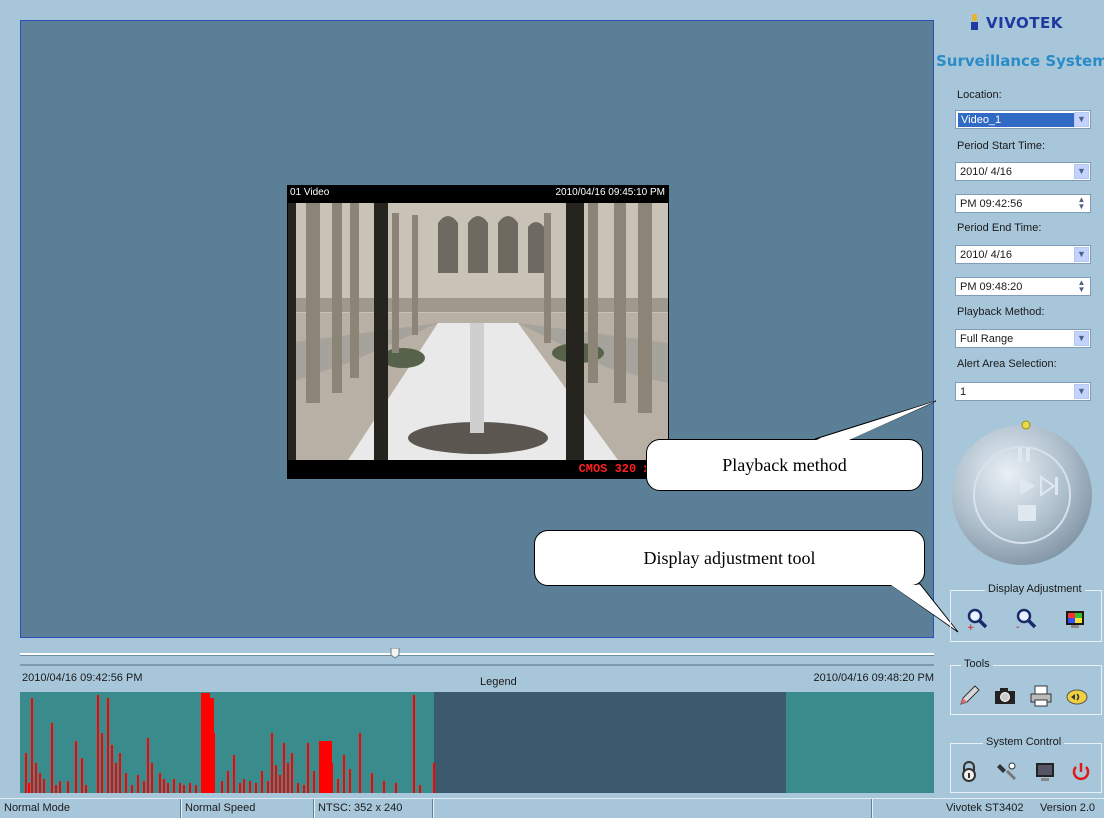 Image resolution: width=1104 pixels, height=818 pixels. Describe the element at coordinates (220, 808) in the screenshot. I see `status-speed: Normal Speed` at that location.